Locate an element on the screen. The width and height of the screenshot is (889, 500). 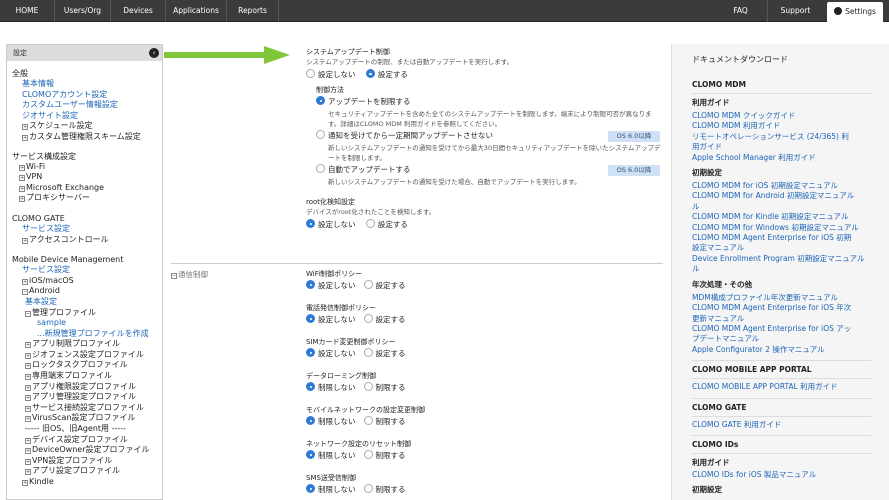
doc-link: プデートマニュアル is located at coordinates (790, 339).